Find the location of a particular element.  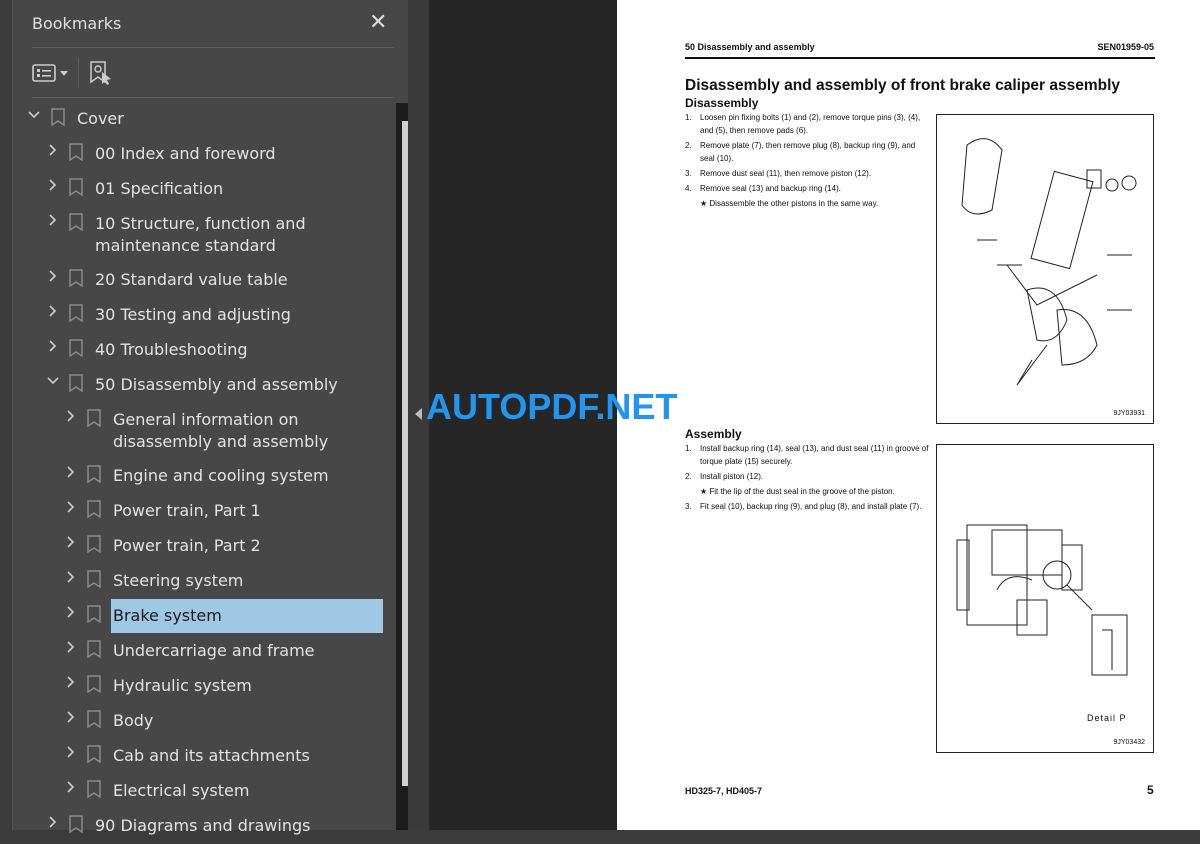

toolbar-separator is located at coordinates (78, 73).